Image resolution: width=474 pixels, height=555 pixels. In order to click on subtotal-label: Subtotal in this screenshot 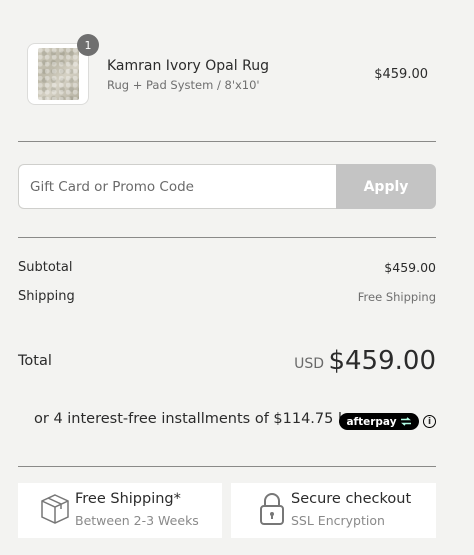, I will do `click(45, 267)`.